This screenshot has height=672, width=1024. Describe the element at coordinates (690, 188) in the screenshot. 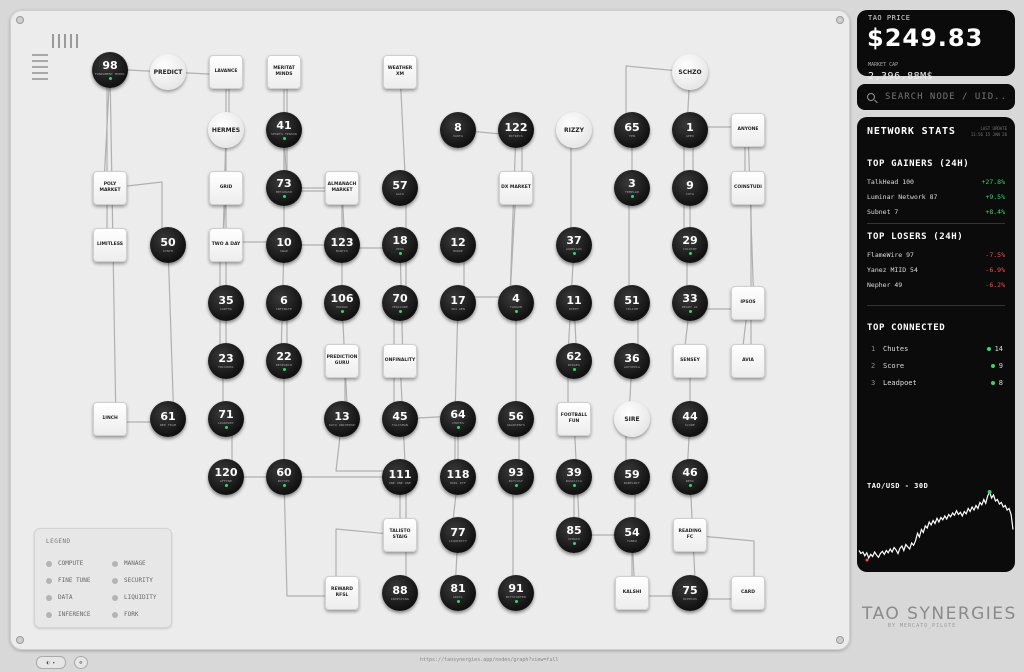

I see `node-9: 9 IOTA` at that location.